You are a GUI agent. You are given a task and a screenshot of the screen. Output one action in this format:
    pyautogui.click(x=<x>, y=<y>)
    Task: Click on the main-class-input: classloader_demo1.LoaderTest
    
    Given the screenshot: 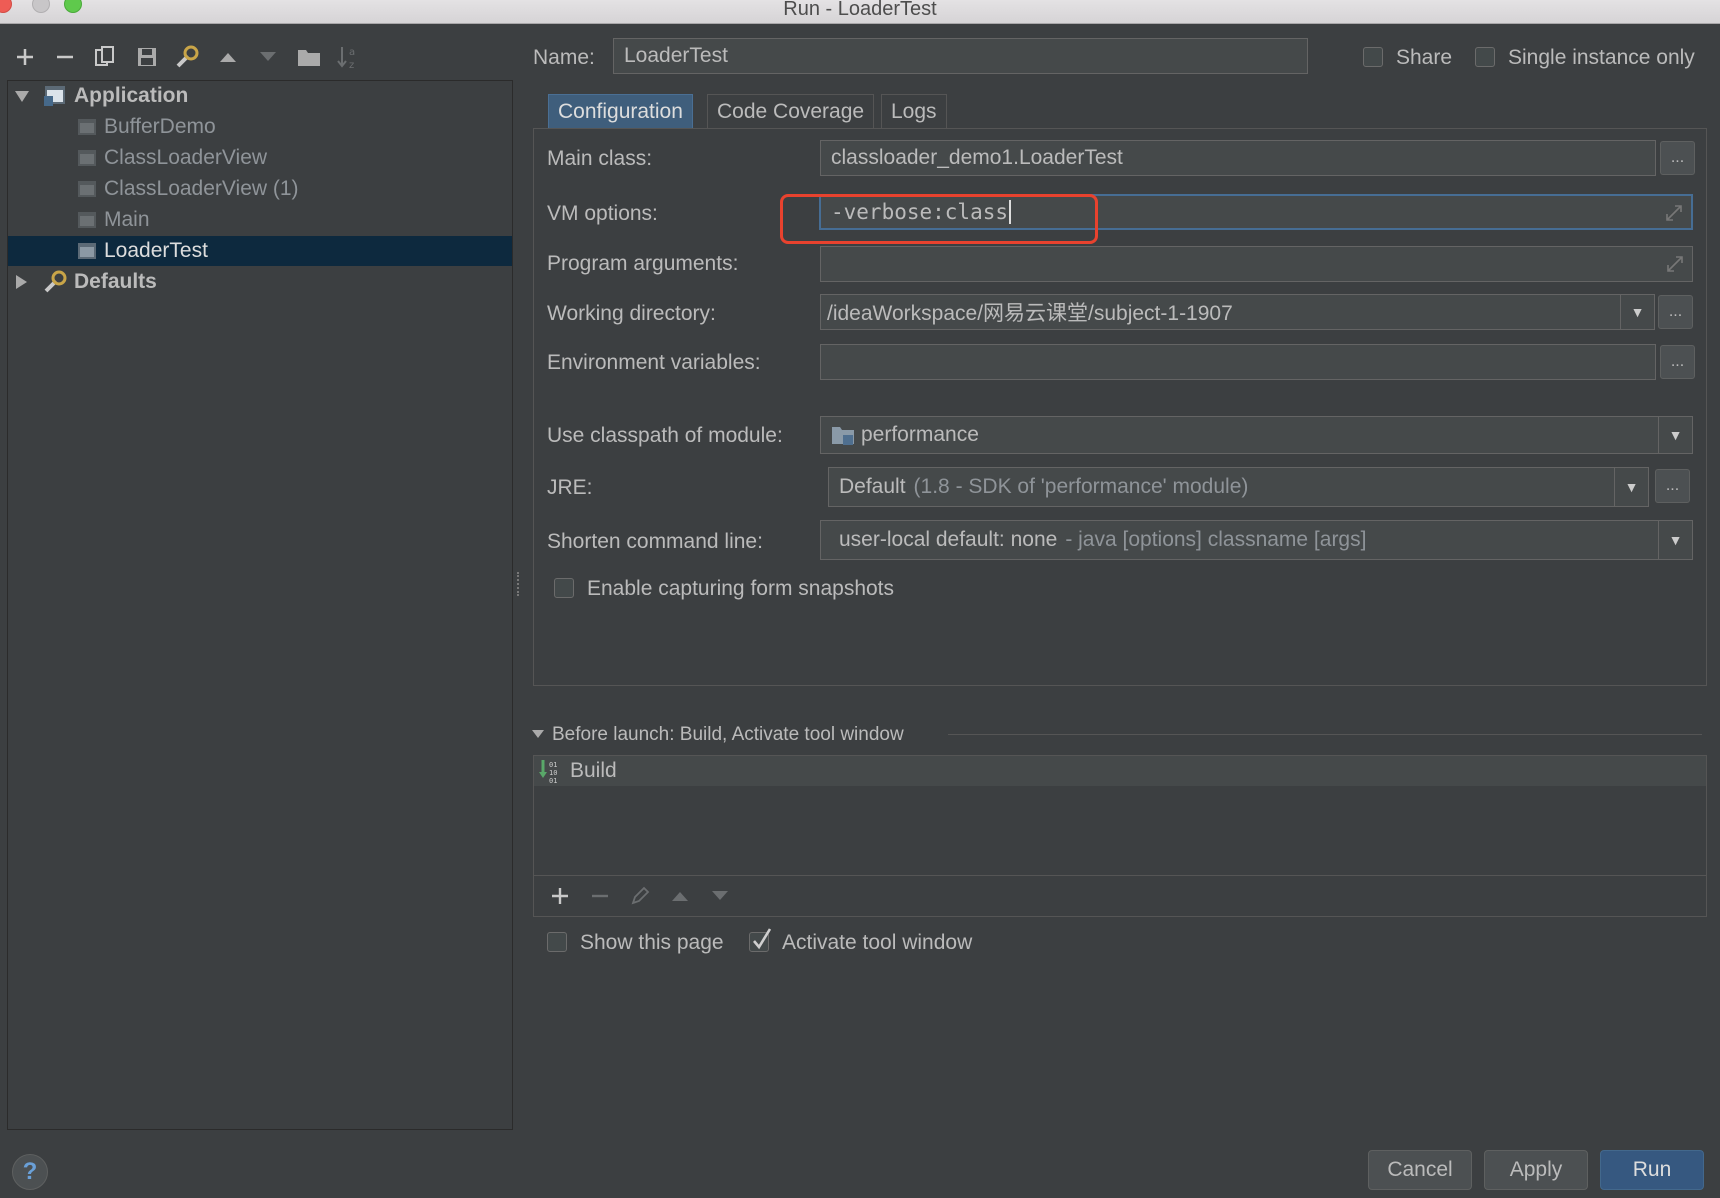 What is the action you would take?
    pyautogui.click(x=1238, y=158)
    